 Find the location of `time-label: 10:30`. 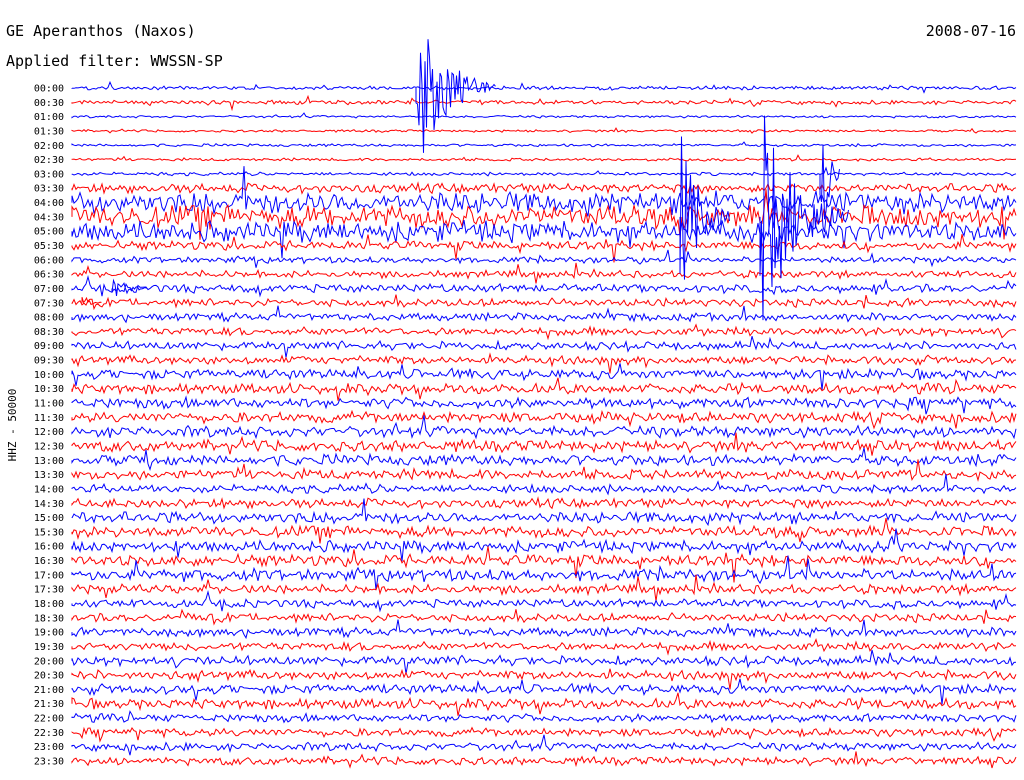

time-label: 10:30 is located at coordinates (49, 389).